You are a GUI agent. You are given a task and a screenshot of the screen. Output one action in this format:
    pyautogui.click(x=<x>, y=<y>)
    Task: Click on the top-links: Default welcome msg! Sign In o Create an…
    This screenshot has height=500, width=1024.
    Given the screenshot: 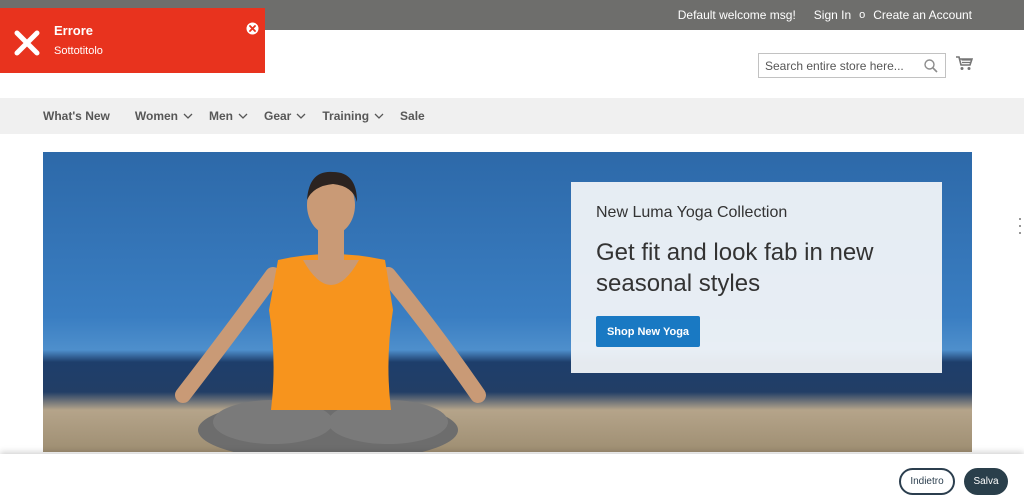 What is the action you would take?
    pyautogui.click(x=825, y=15)
    